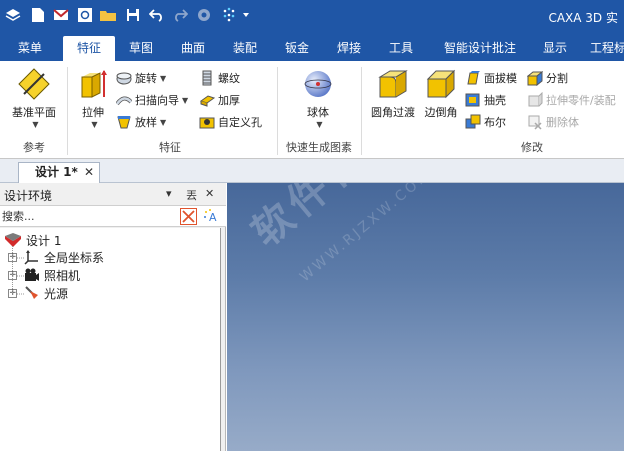 This screenshot has height=451, width=624. I want to click on document-icon, so click(85, 15).